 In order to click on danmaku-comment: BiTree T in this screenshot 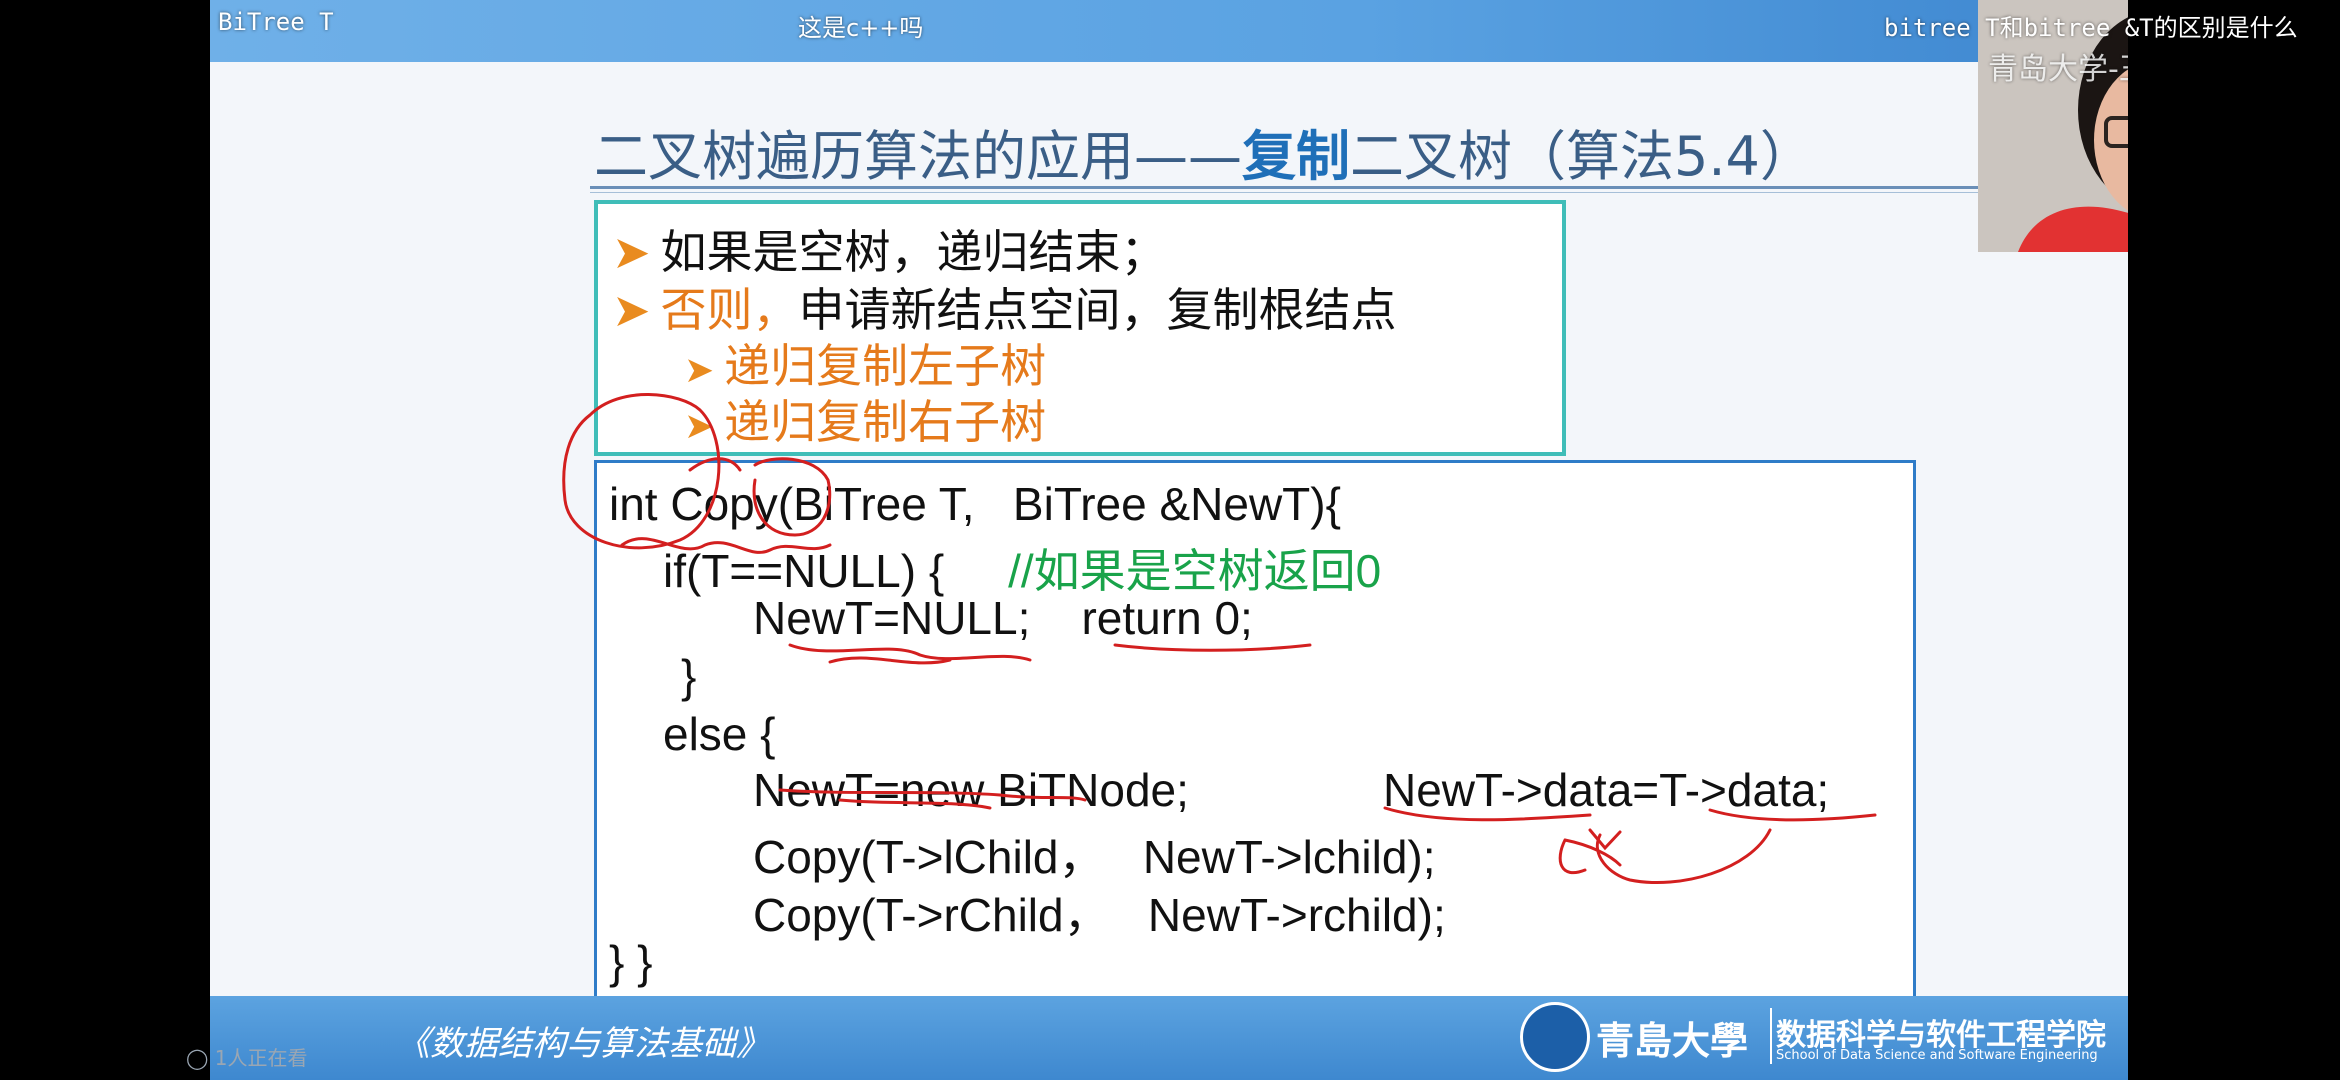, I will do `click(276, 22)`.